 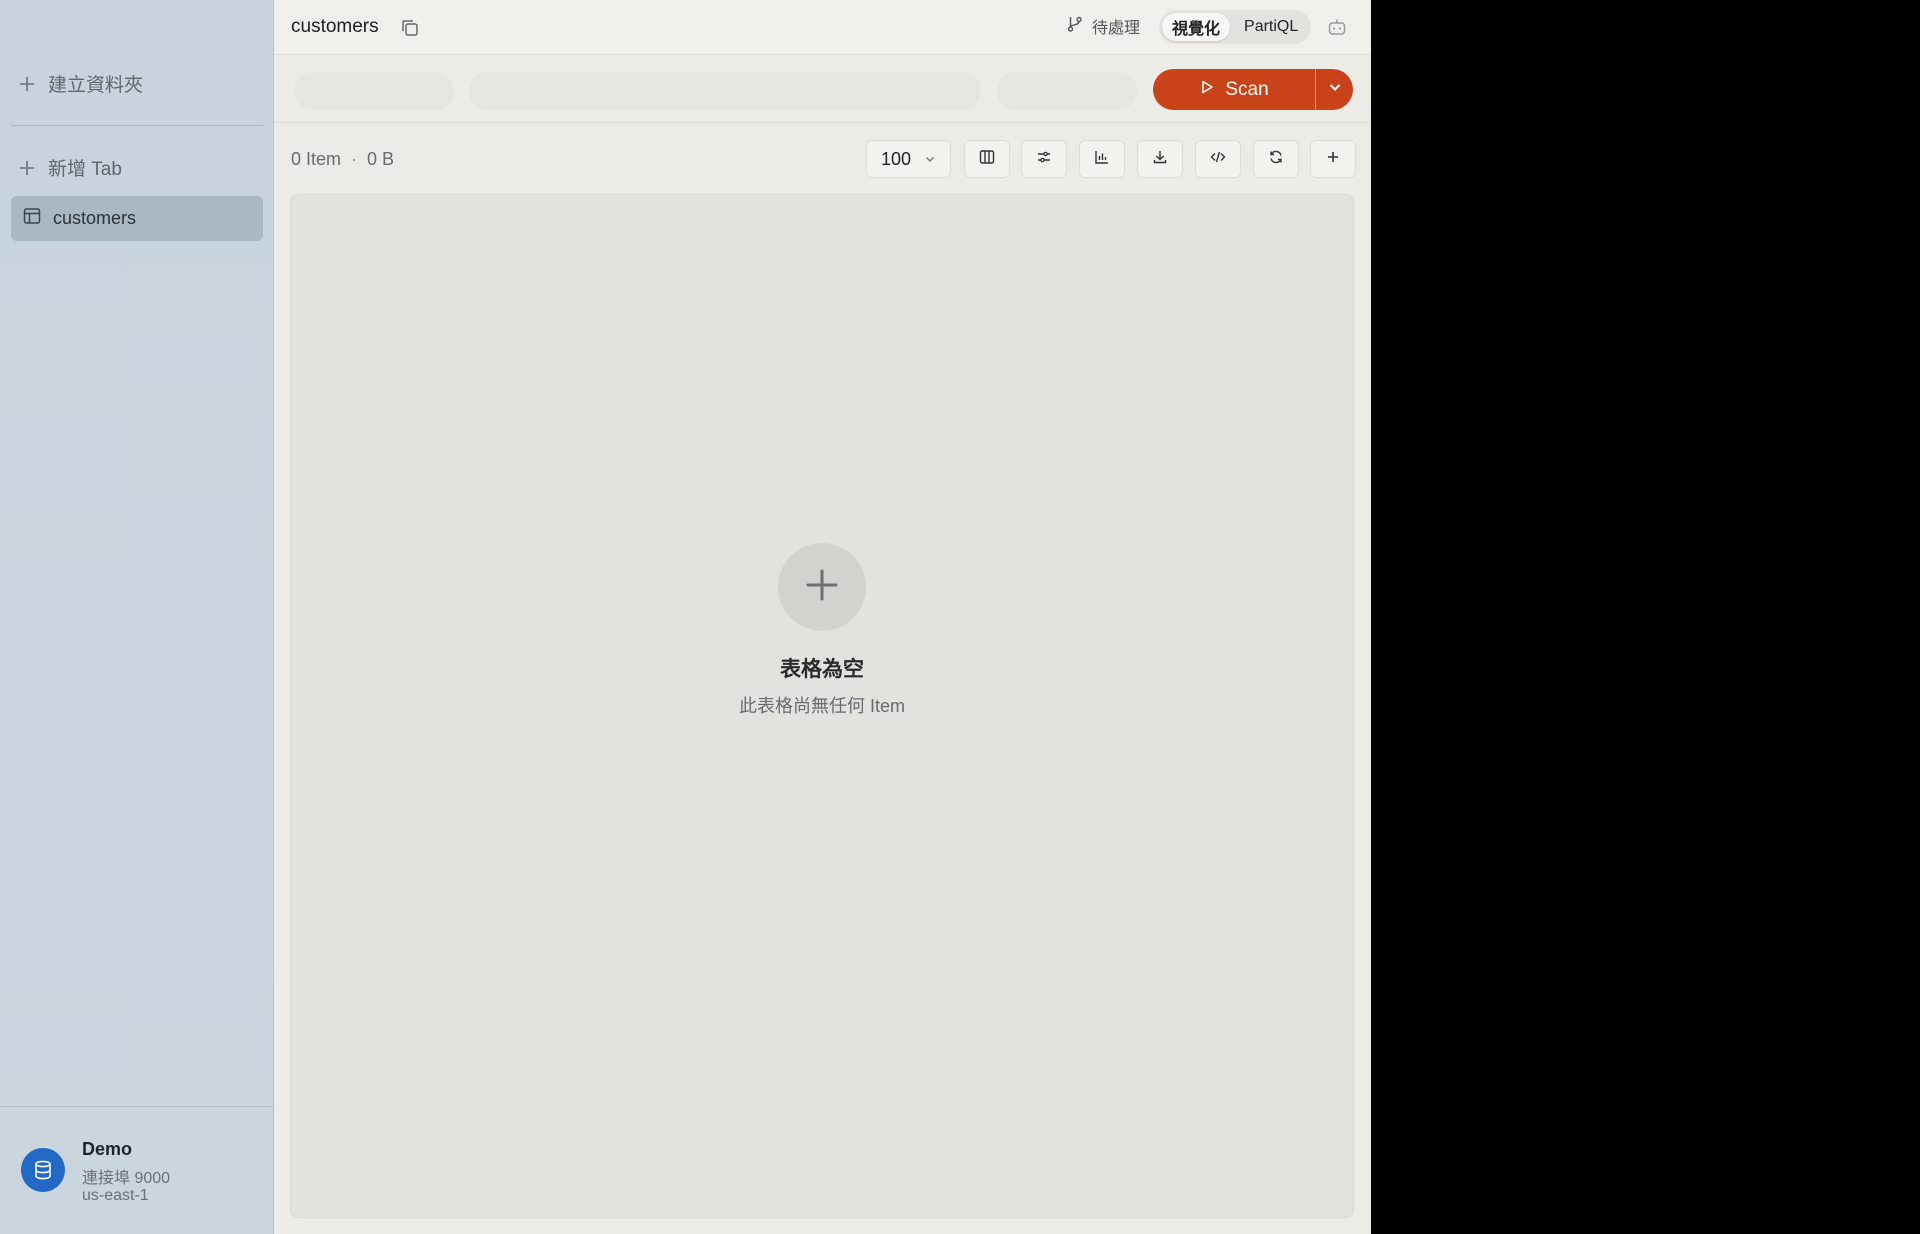 I want to click on code-icon, so click(x=1218, y=159).